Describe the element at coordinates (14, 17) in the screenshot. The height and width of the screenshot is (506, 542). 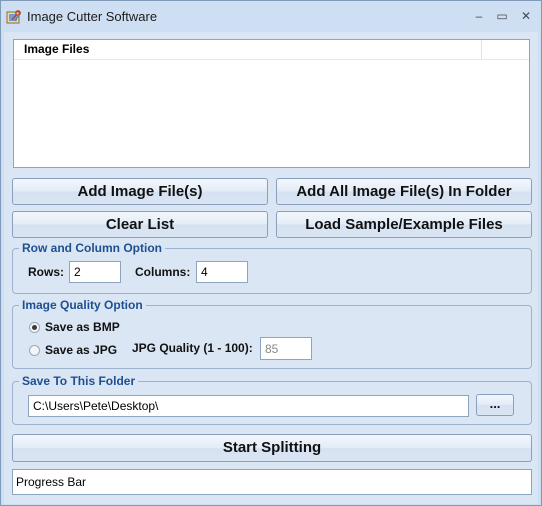
I see `scissors-app-icon` at that location.